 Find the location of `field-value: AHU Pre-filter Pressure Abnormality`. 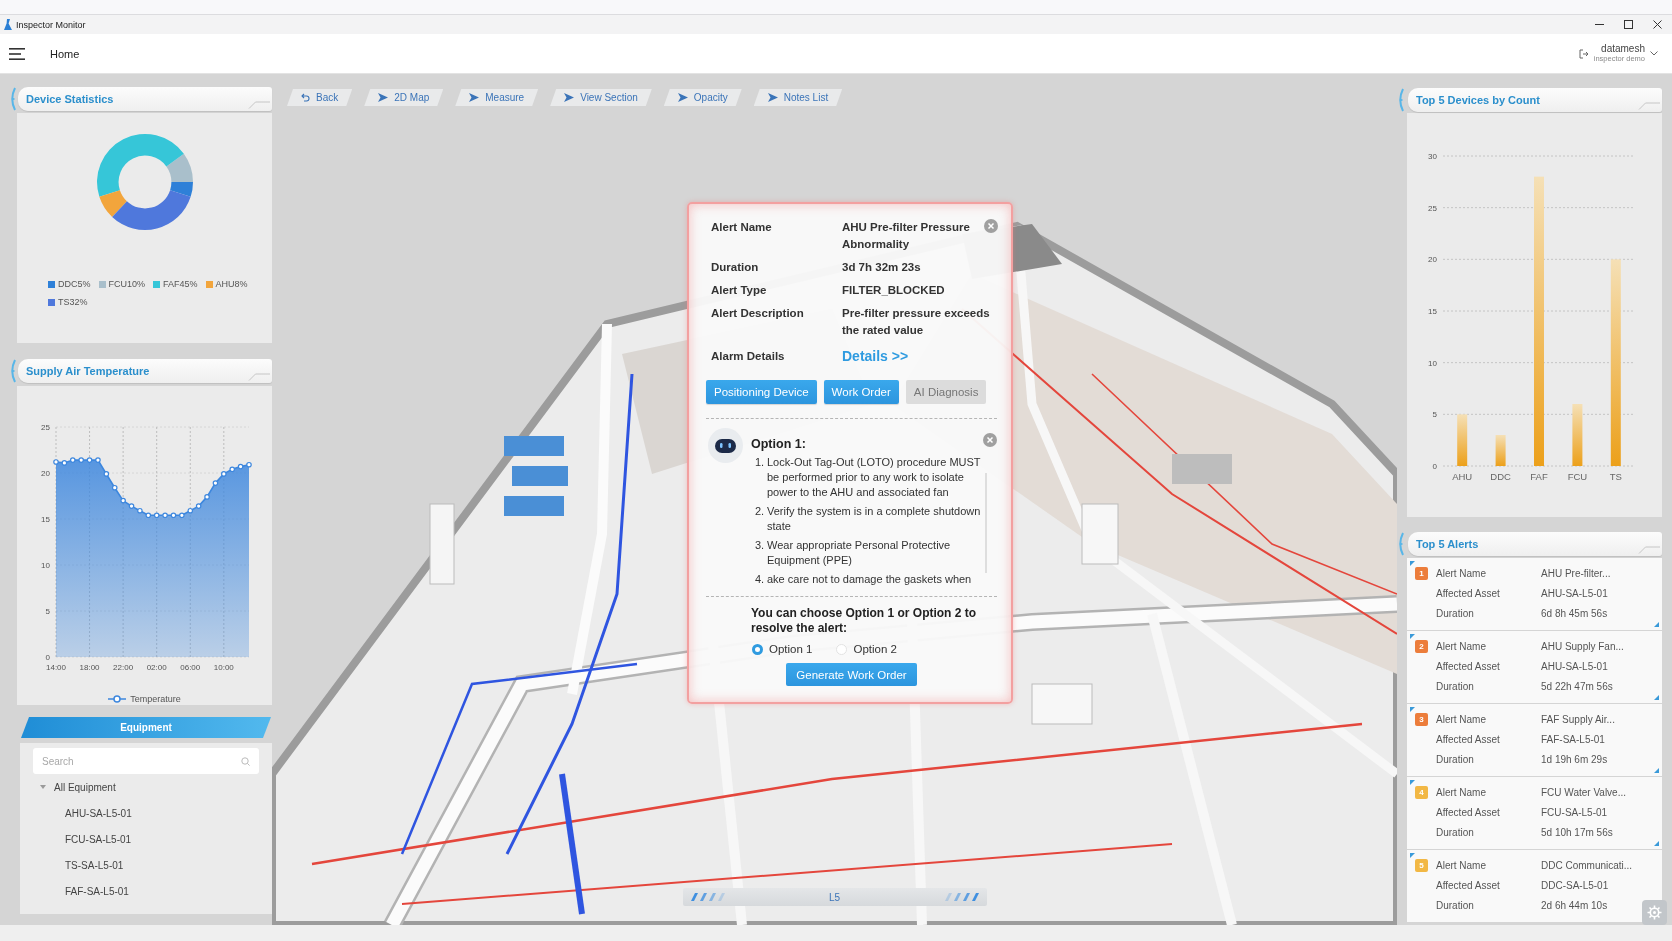

field-value: AHU Pre-filter Pressure Abnormality is located at coordinates (906, 236).